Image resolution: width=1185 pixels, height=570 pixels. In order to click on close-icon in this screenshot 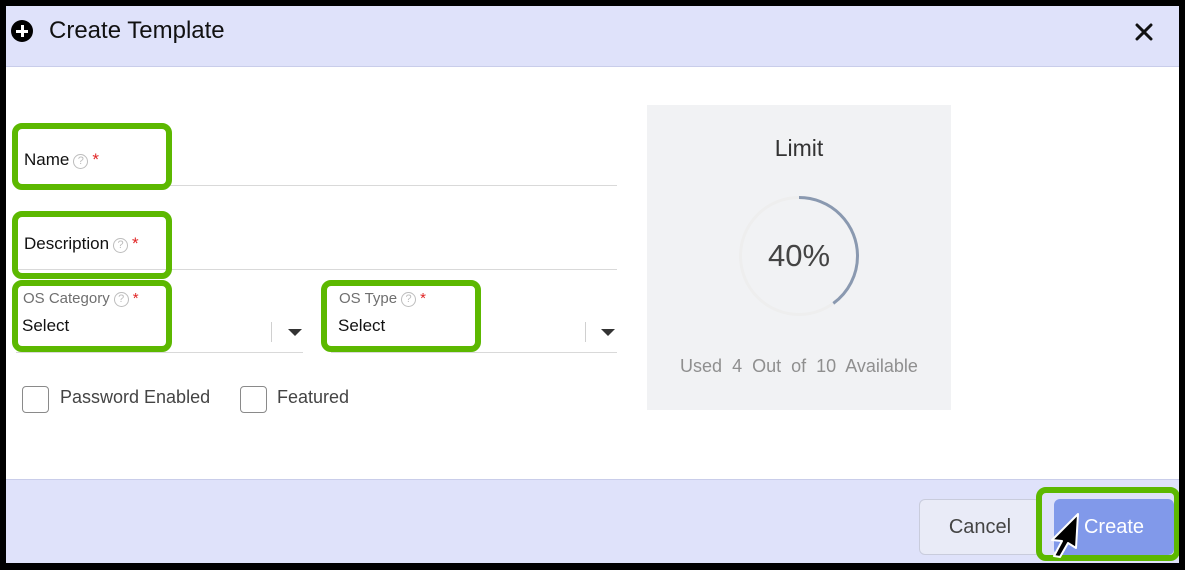, I will do `click(1144, 32)`.